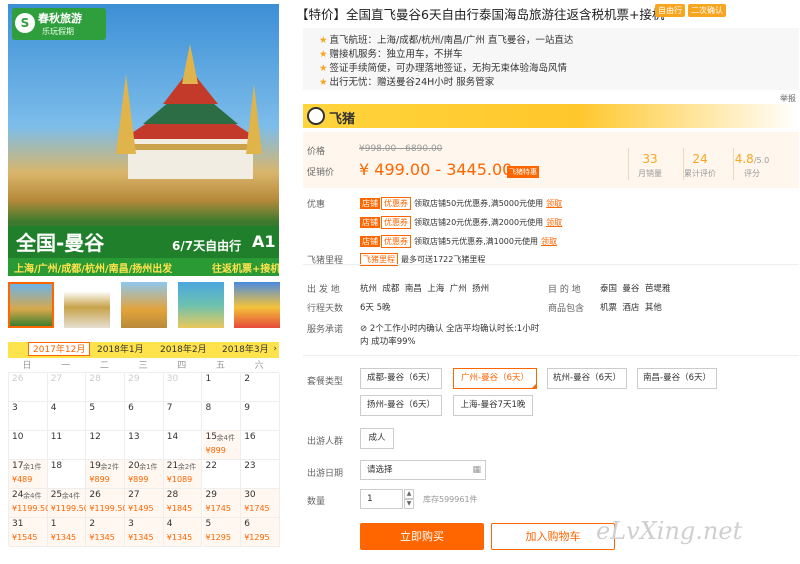 The image size is (800, 564). I want to click on calendar-price: ¥489, so click(22, 479).